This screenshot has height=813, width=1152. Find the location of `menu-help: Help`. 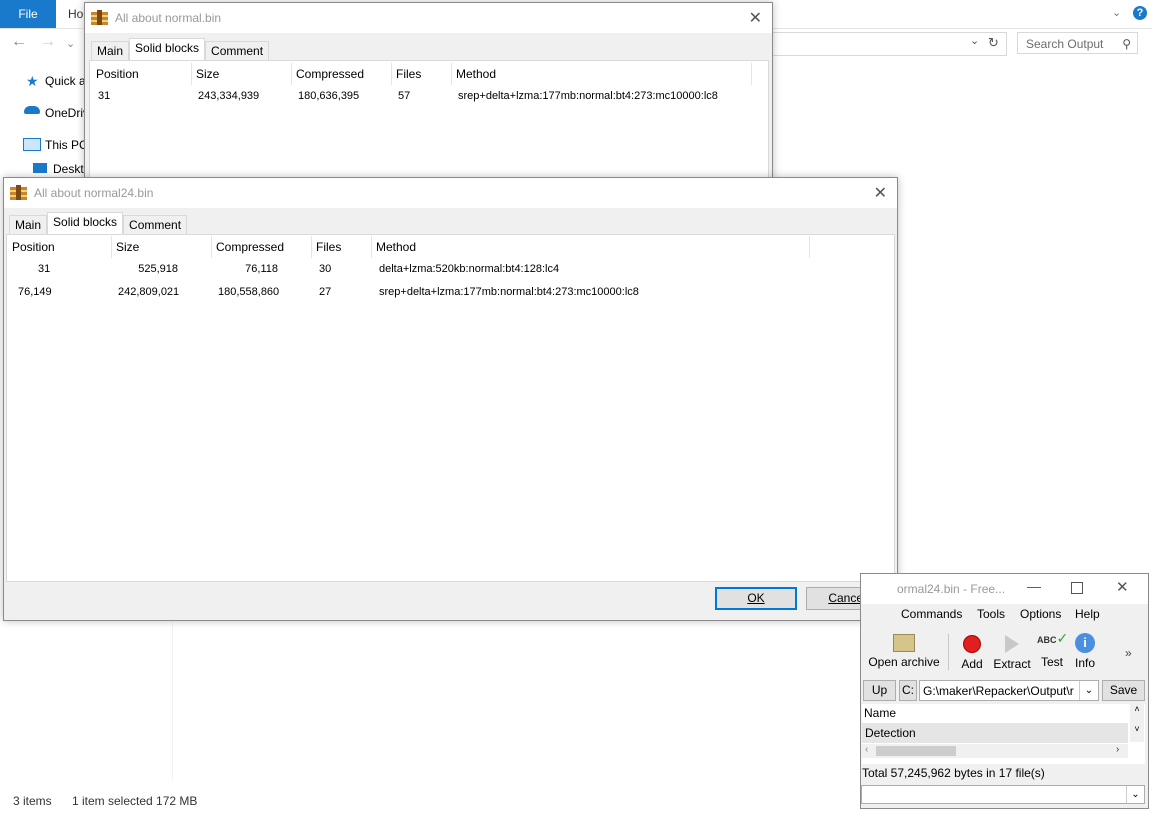

menu-help: Help is located at coordinates (1087, 614).